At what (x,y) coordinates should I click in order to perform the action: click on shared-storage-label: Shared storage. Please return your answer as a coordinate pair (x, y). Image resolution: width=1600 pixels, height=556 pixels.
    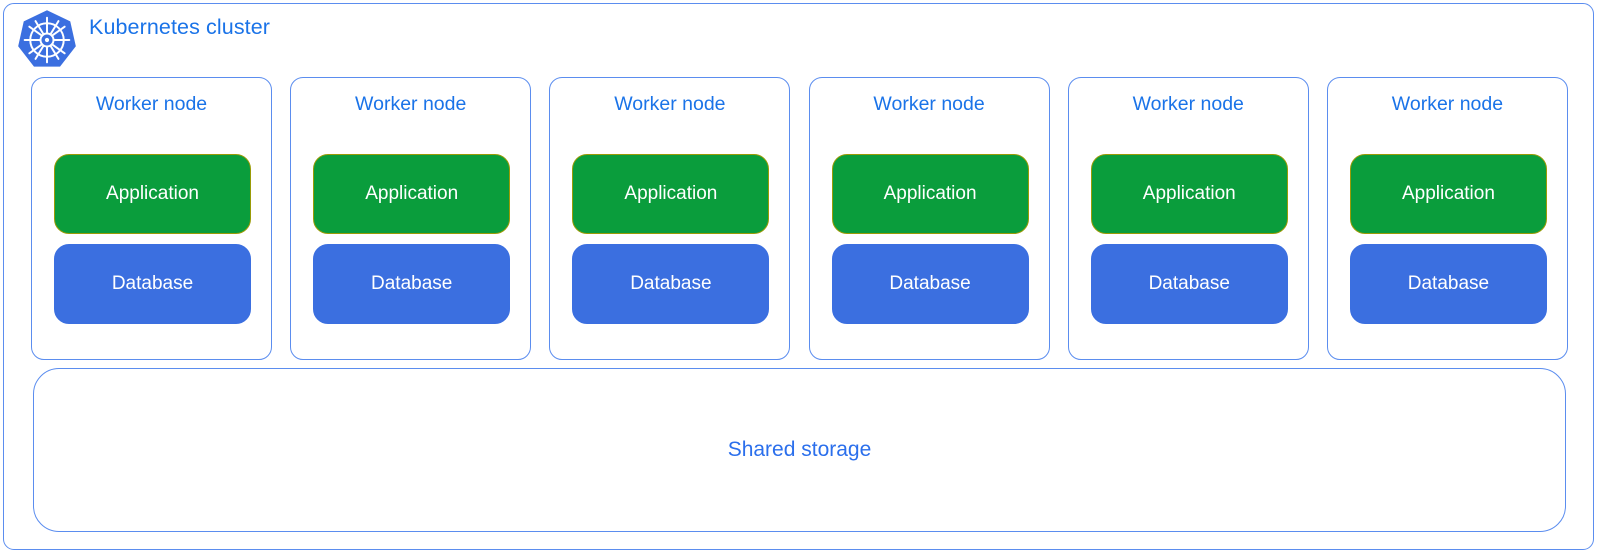
    Looking at the image, I should click on (799, 449).